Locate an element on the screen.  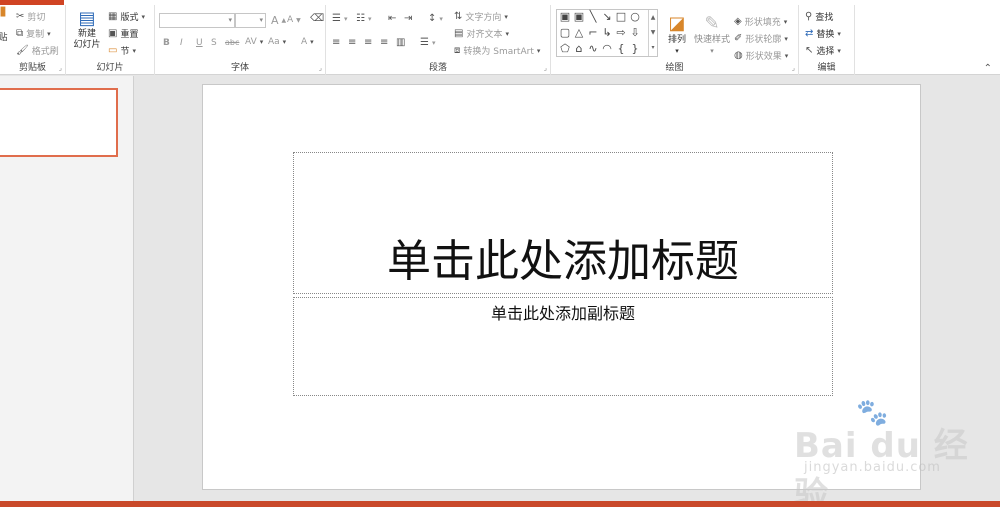
align-left-button: ≡ is located at coordinates (336, 43).